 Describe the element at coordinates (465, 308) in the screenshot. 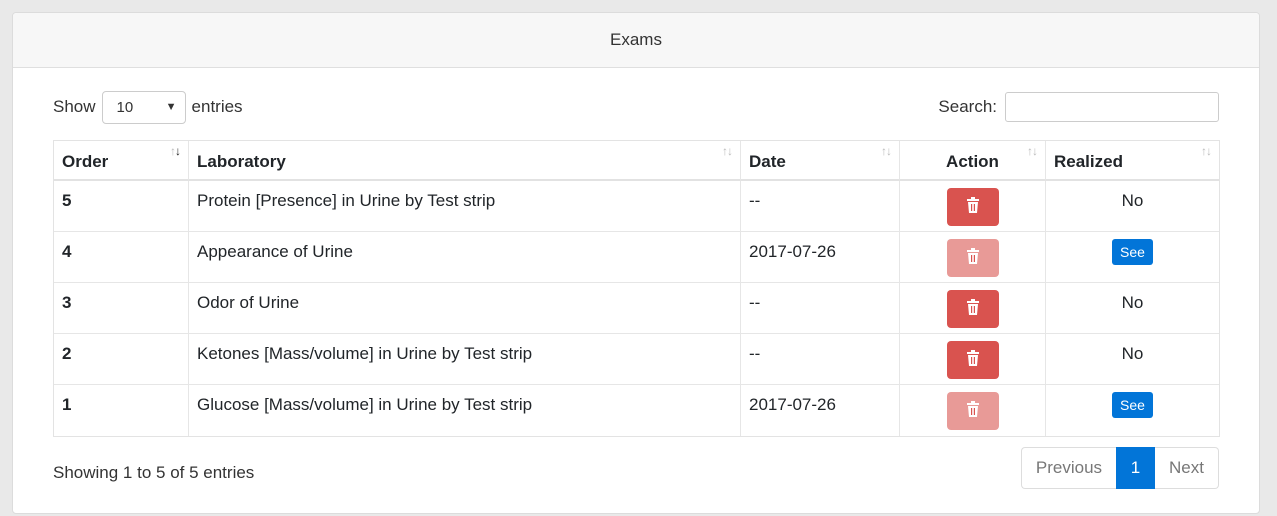

I see `laboratory-cell: Odor of Urine` at that location.